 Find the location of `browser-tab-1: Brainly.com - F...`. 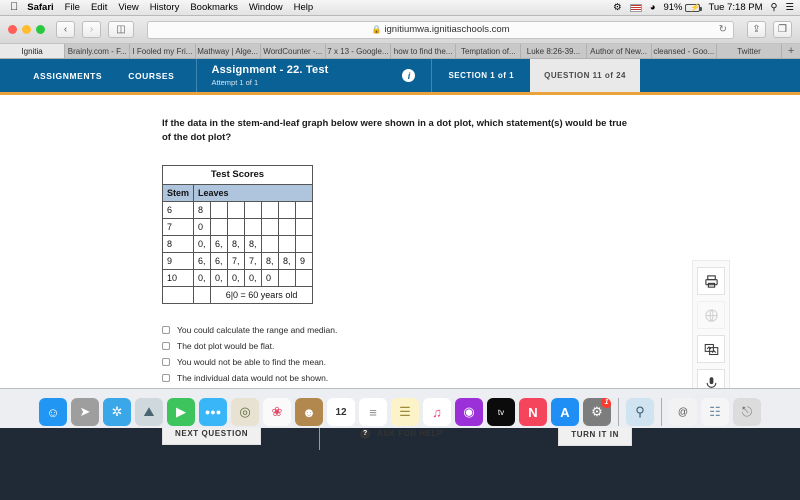

browser-tab-1: Brainly.com - F... is located at coordinates (98, 51).